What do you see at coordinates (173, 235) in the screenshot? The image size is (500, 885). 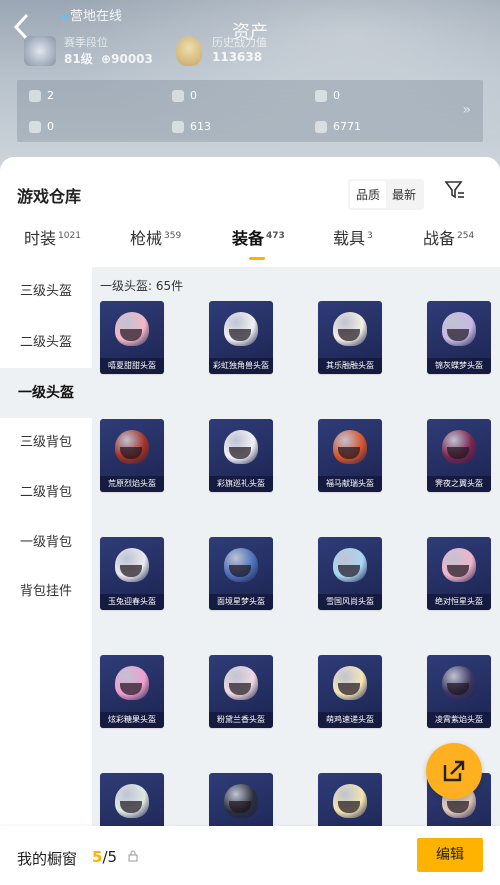 I see `tab-count: 359` at bounding box center [173, 235].